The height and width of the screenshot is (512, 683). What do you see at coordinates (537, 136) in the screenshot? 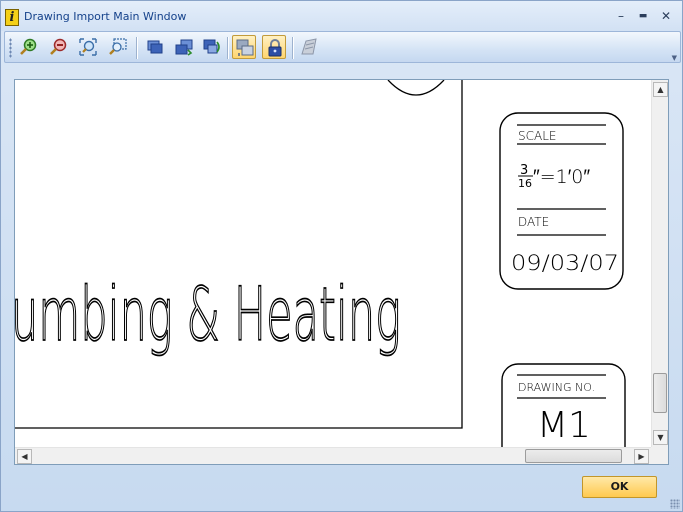
I see `scale-label: SCALE` at bounding box center [537, 136].